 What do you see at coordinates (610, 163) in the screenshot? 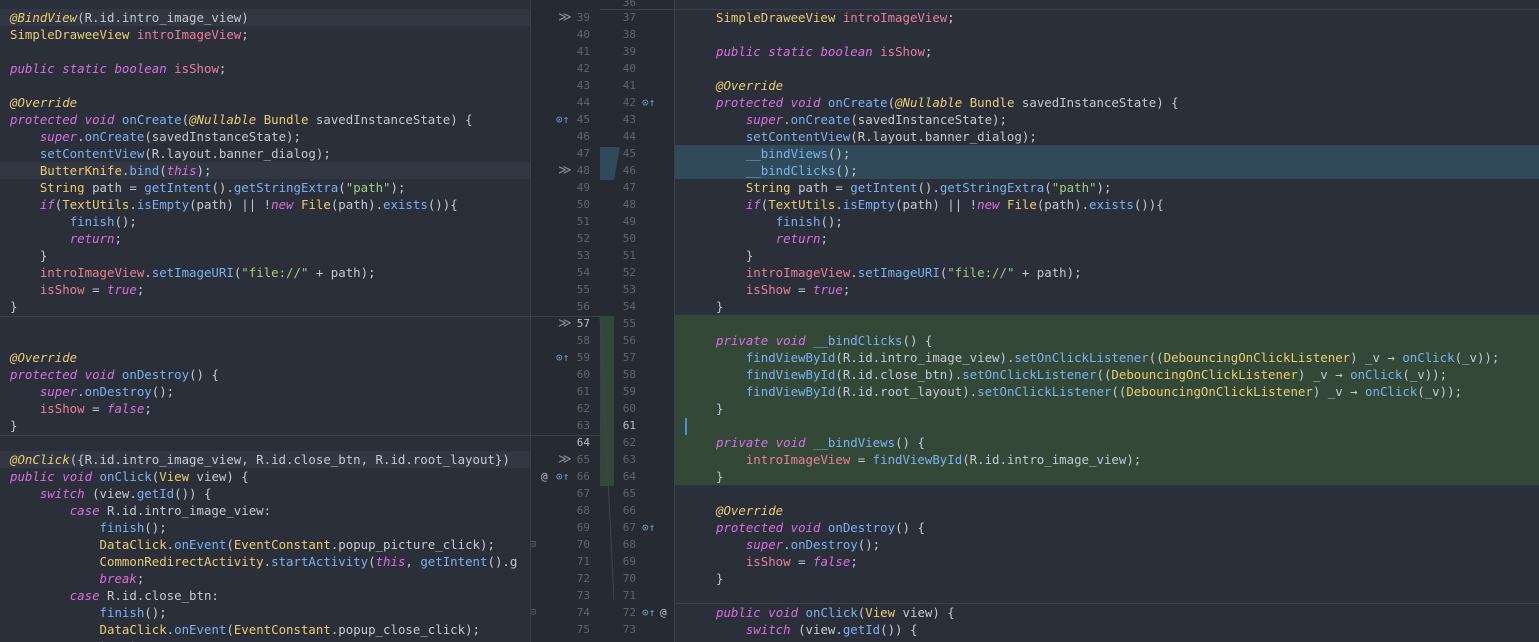
I see `changed-block-connector` at bounding box center [610, 163].